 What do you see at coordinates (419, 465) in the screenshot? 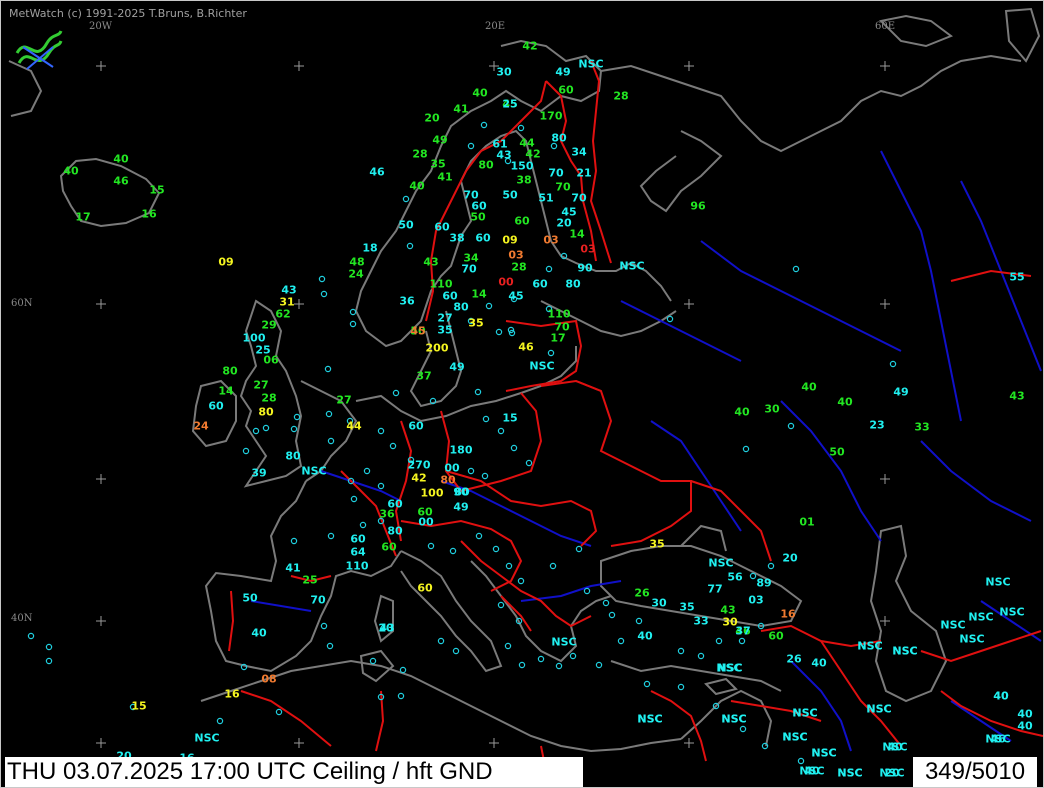
I see `station-ceiling-label: 270` at bounding box center [419, 465].